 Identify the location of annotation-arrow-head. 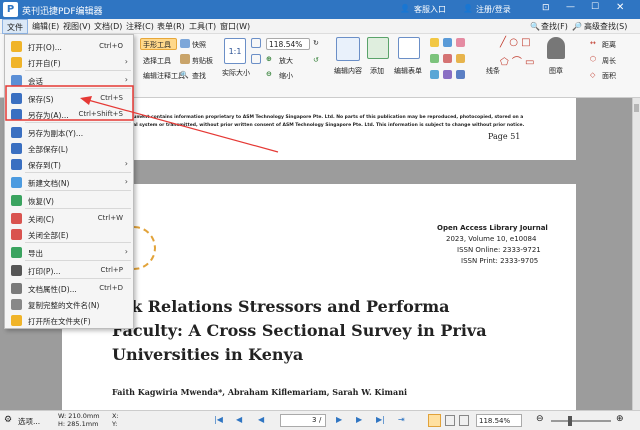
(86, 100).